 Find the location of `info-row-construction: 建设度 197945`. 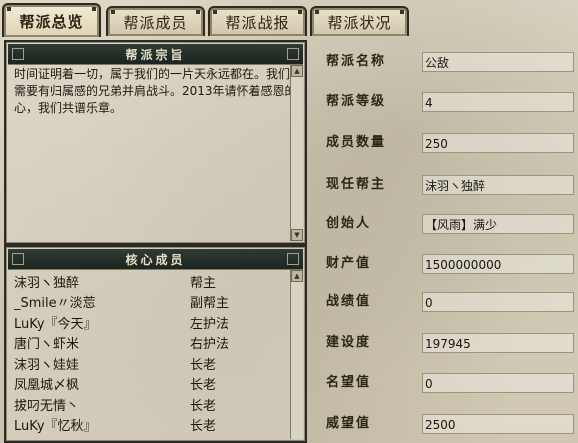

info-row-construction: 建设度 197945 is located at coordinates (451, 343).